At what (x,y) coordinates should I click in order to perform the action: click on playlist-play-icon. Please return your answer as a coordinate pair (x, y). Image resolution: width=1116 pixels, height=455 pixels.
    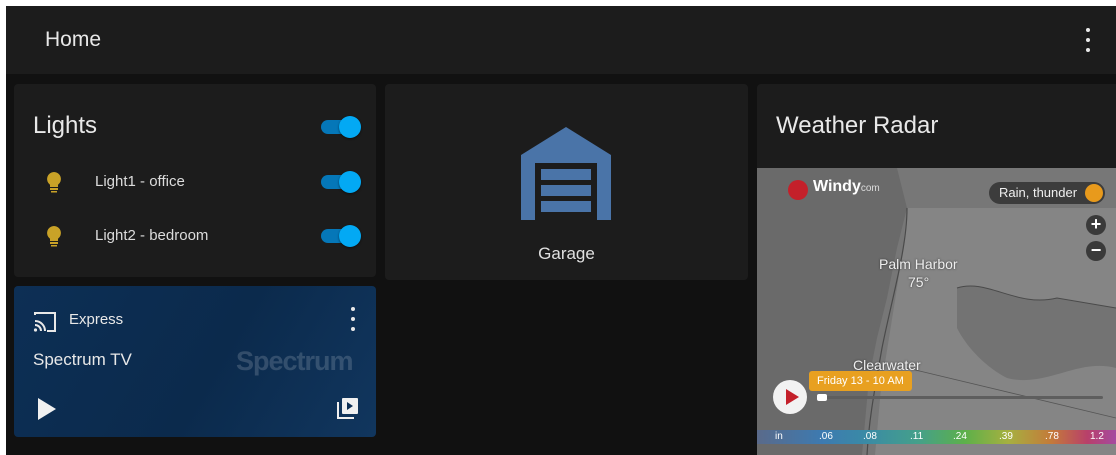
    Looking at the image, I should click on (348, 408).